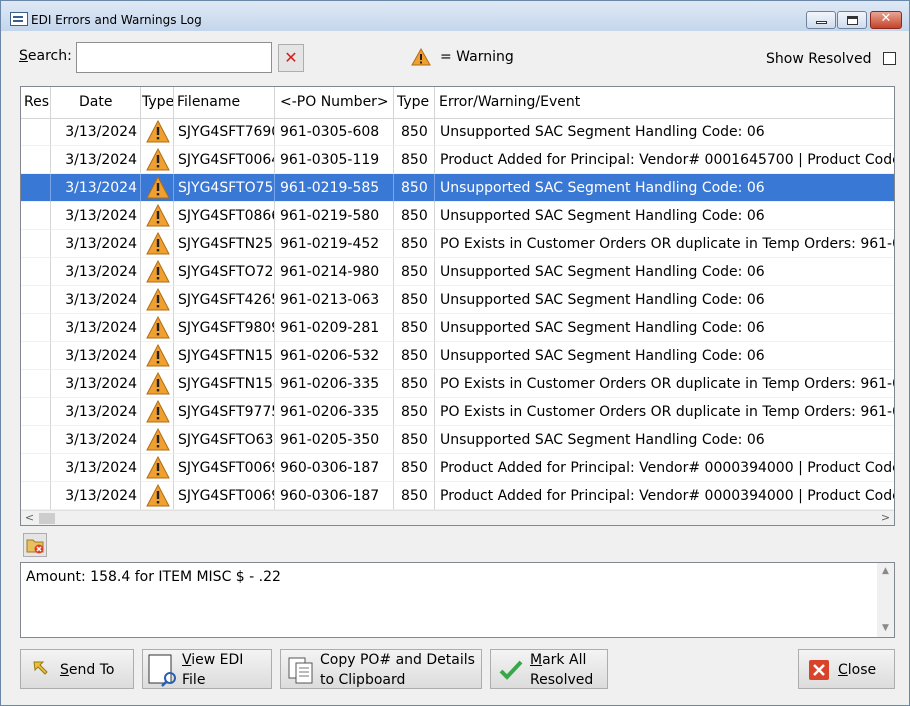  What do you see at coordinates (96, 102) in the screenshot?
I see `header-date: Date` at bounding box center [96, 102].